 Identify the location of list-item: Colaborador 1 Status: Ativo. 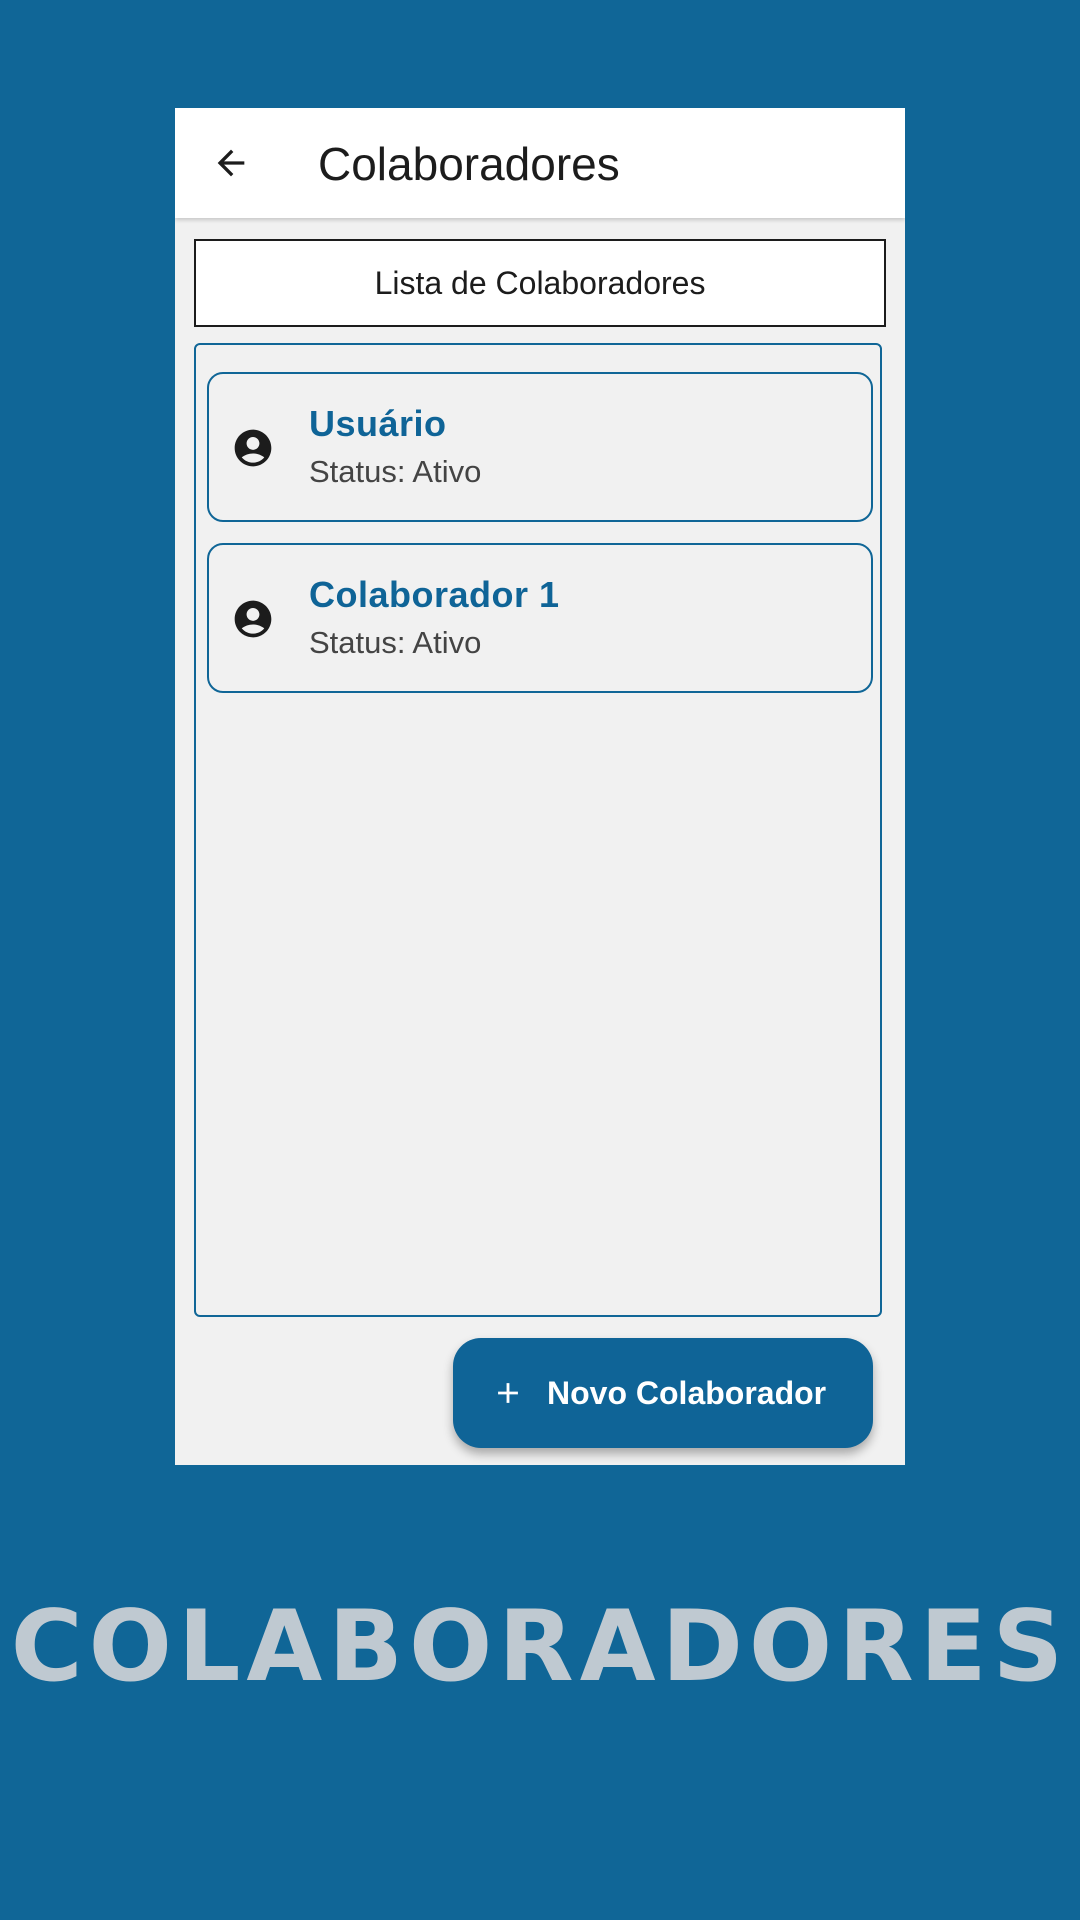
(540, 618).